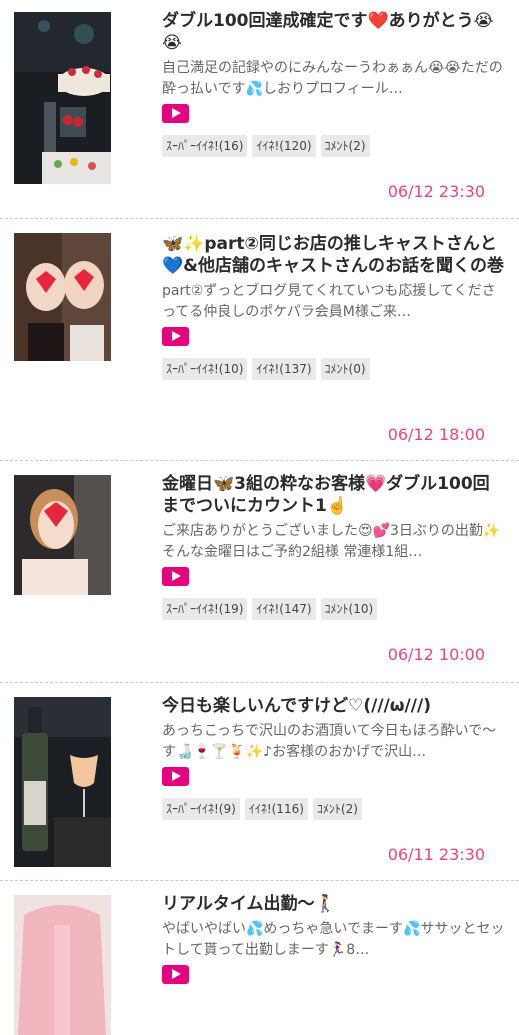 The height and width of the screenshot is (1035, 519). Describe the element at coordinates (333, 706) in the screenshot. I see `post-title: 今日も楽しいんですけど♡(///ω///)` at that location.